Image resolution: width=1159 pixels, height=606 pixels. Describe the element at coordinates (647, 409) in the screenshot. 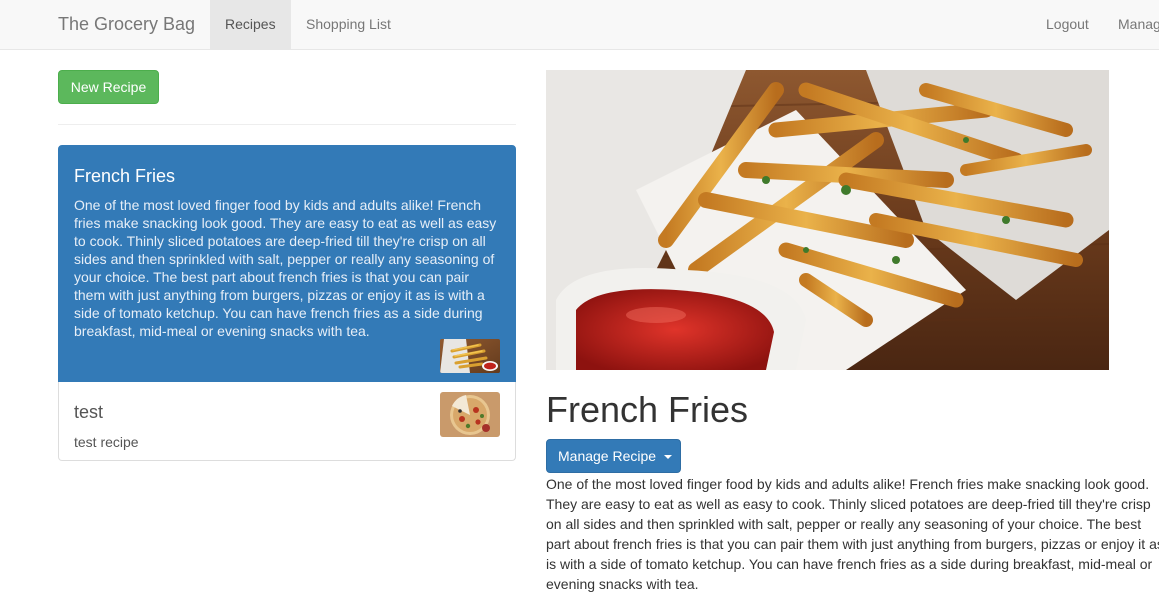

I see `recipe-detail-title: French Fries` at that location.